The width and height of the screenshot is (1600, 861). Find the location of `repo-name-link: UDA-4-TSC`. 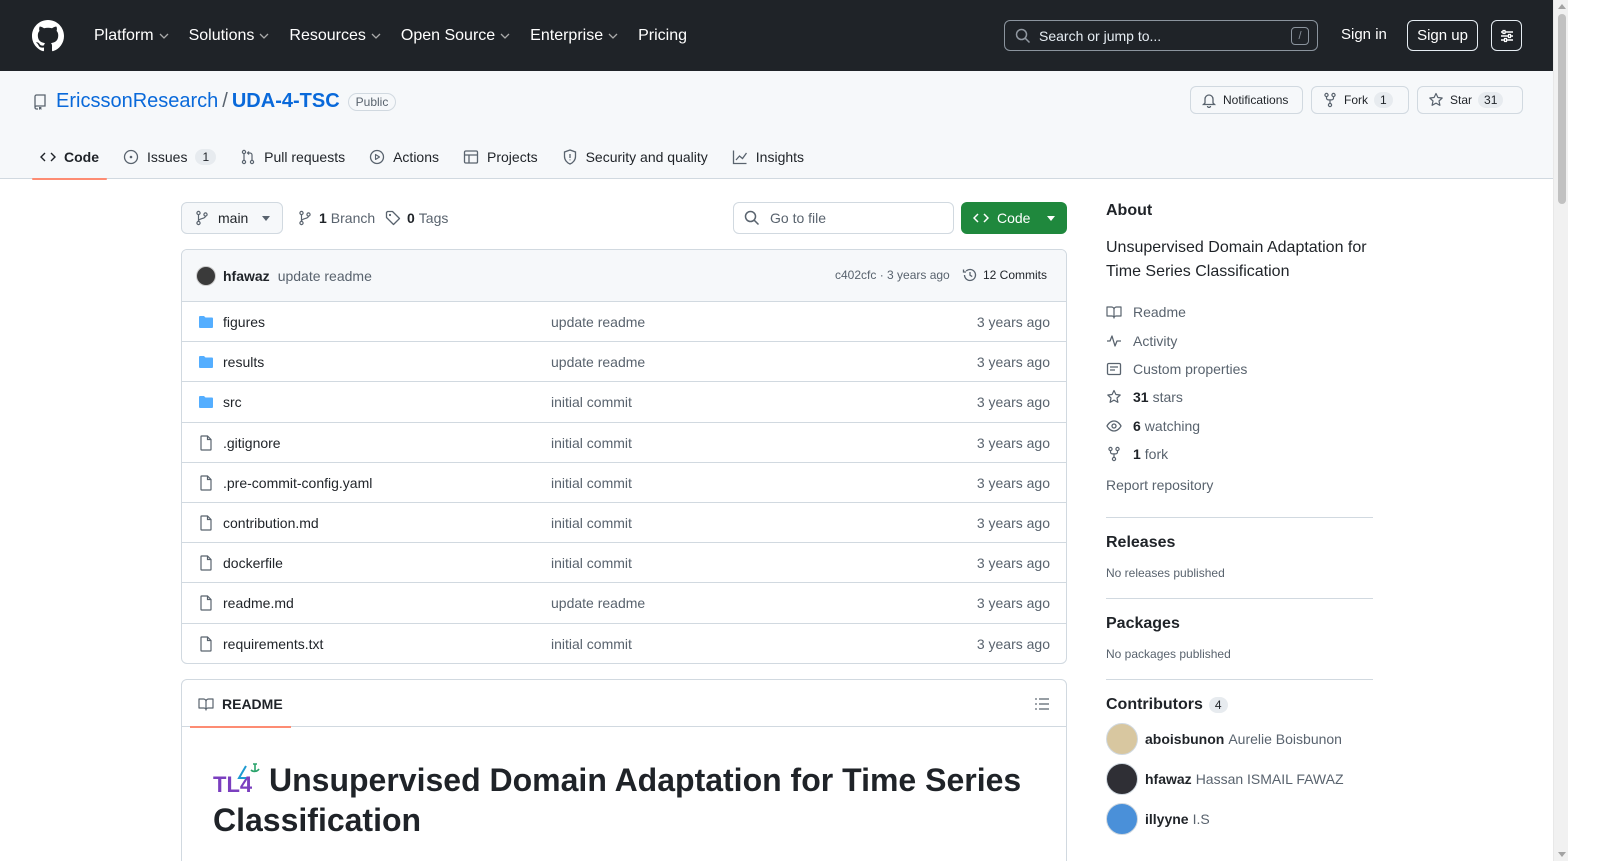

repo-name-link: UDA-4-TSC is located at coordinates (286, 101).